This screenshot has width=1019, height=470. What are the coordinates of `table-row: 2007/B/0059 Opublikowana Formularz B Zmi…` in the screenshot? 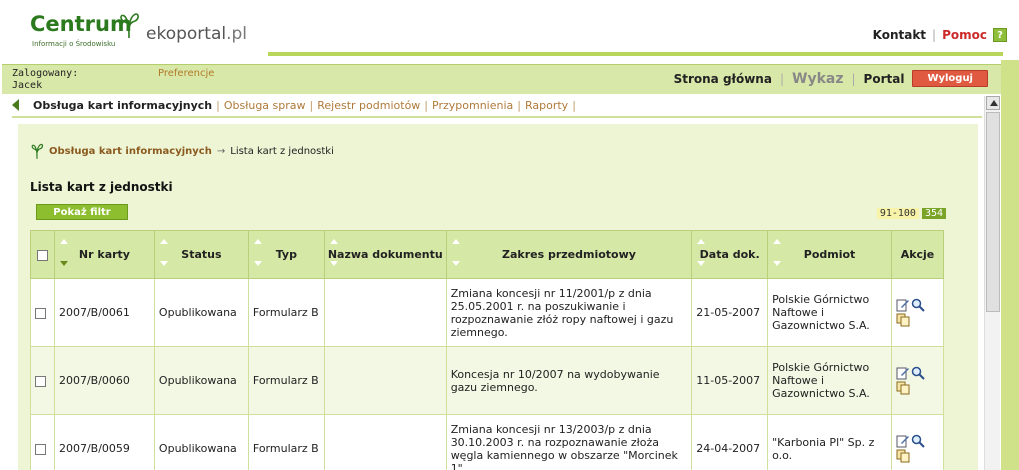 It's located at (487, 442).